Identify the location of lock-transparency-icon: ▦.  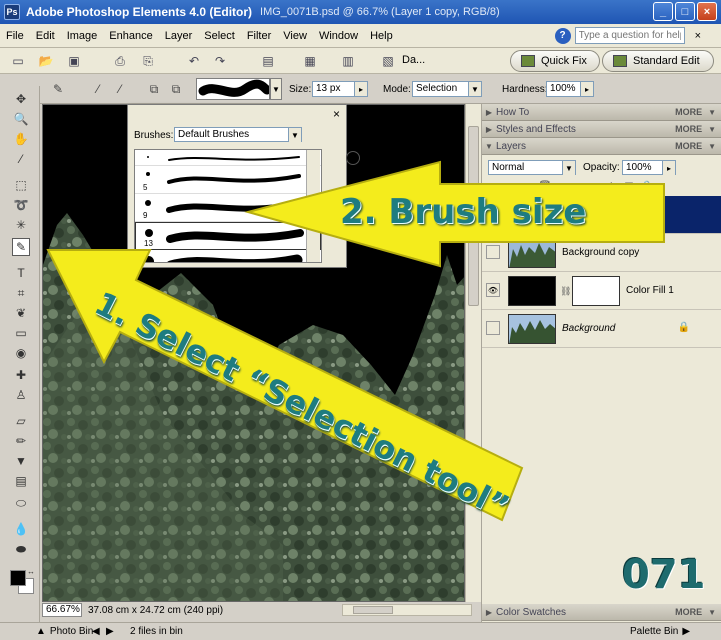
(629, 186).